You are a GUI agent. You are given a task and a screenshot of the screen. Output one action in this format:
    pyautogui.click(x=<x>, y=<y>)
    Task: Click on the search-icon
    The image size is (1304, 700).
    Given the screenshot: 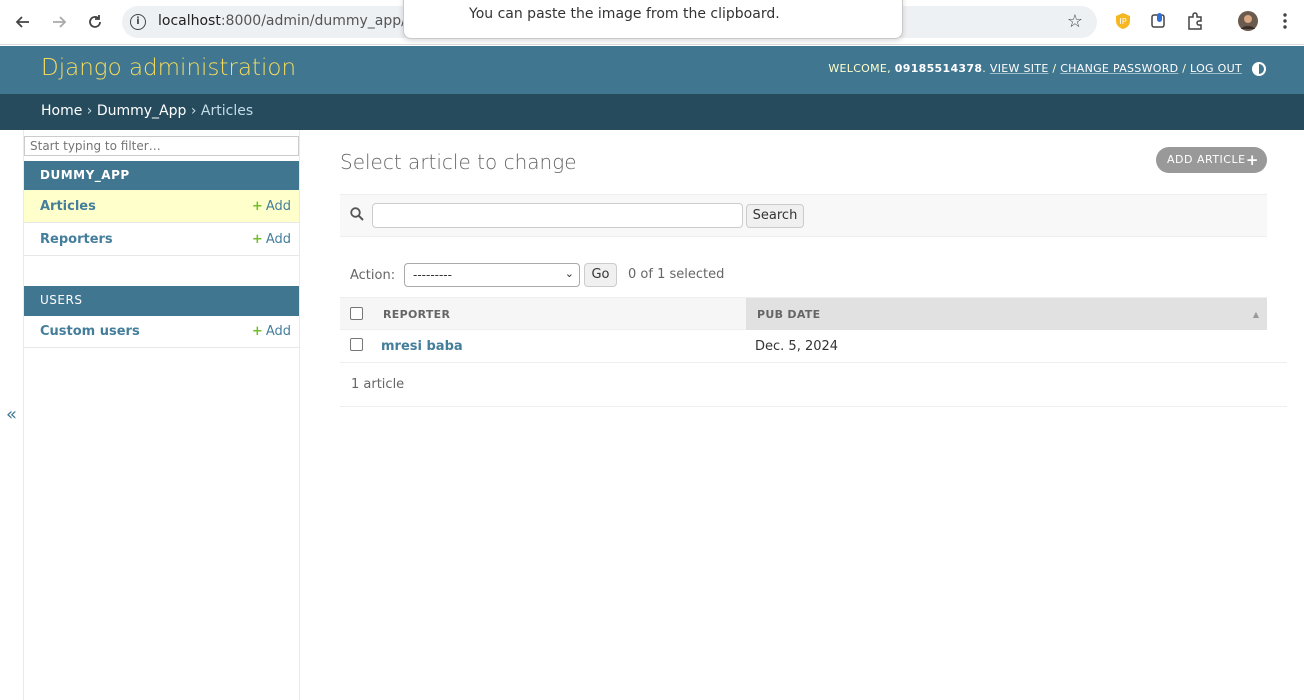 What is the action you would take?
    pyautogui.click(x=357, y=214)
    